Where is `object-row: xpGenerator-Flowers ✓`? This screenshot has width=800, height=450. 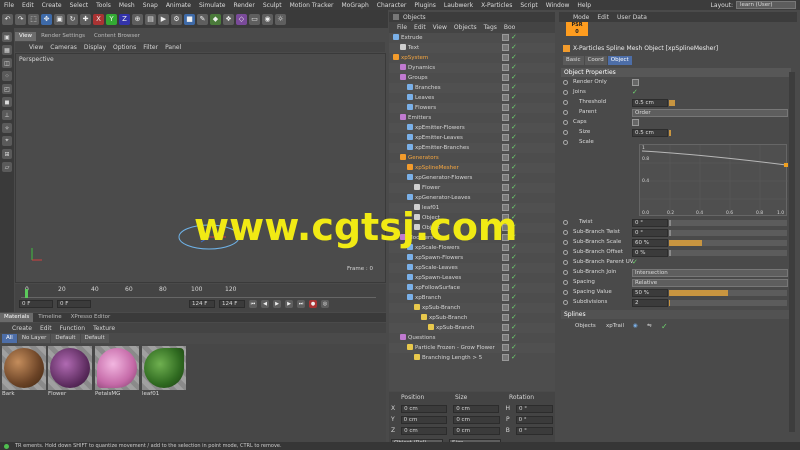 object-row: xpGenerator-Flowers ✓ is located at coordinates (472, 178).